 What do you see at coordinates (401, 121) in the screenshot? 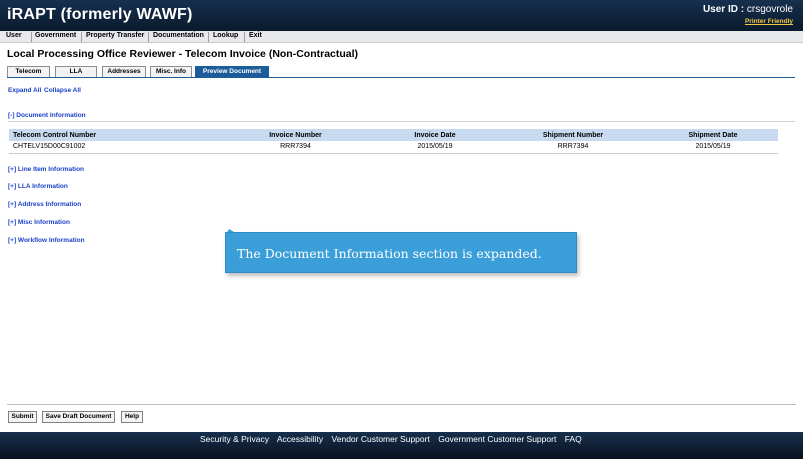
I see `section-divider` at bounding box center [401, 121].